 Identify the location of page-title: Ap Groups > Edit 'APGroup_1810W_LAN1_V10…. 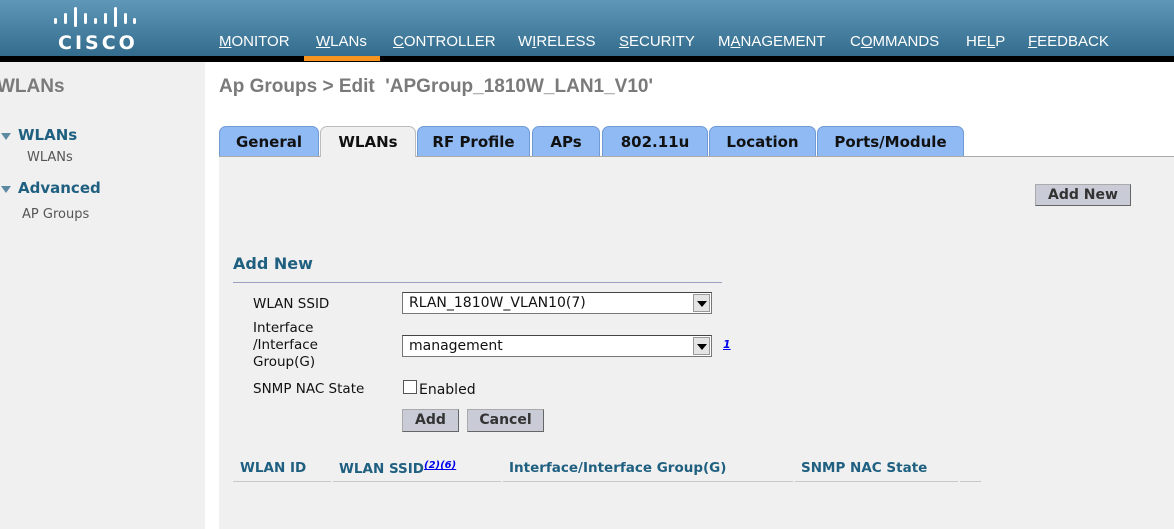
(436, 86).